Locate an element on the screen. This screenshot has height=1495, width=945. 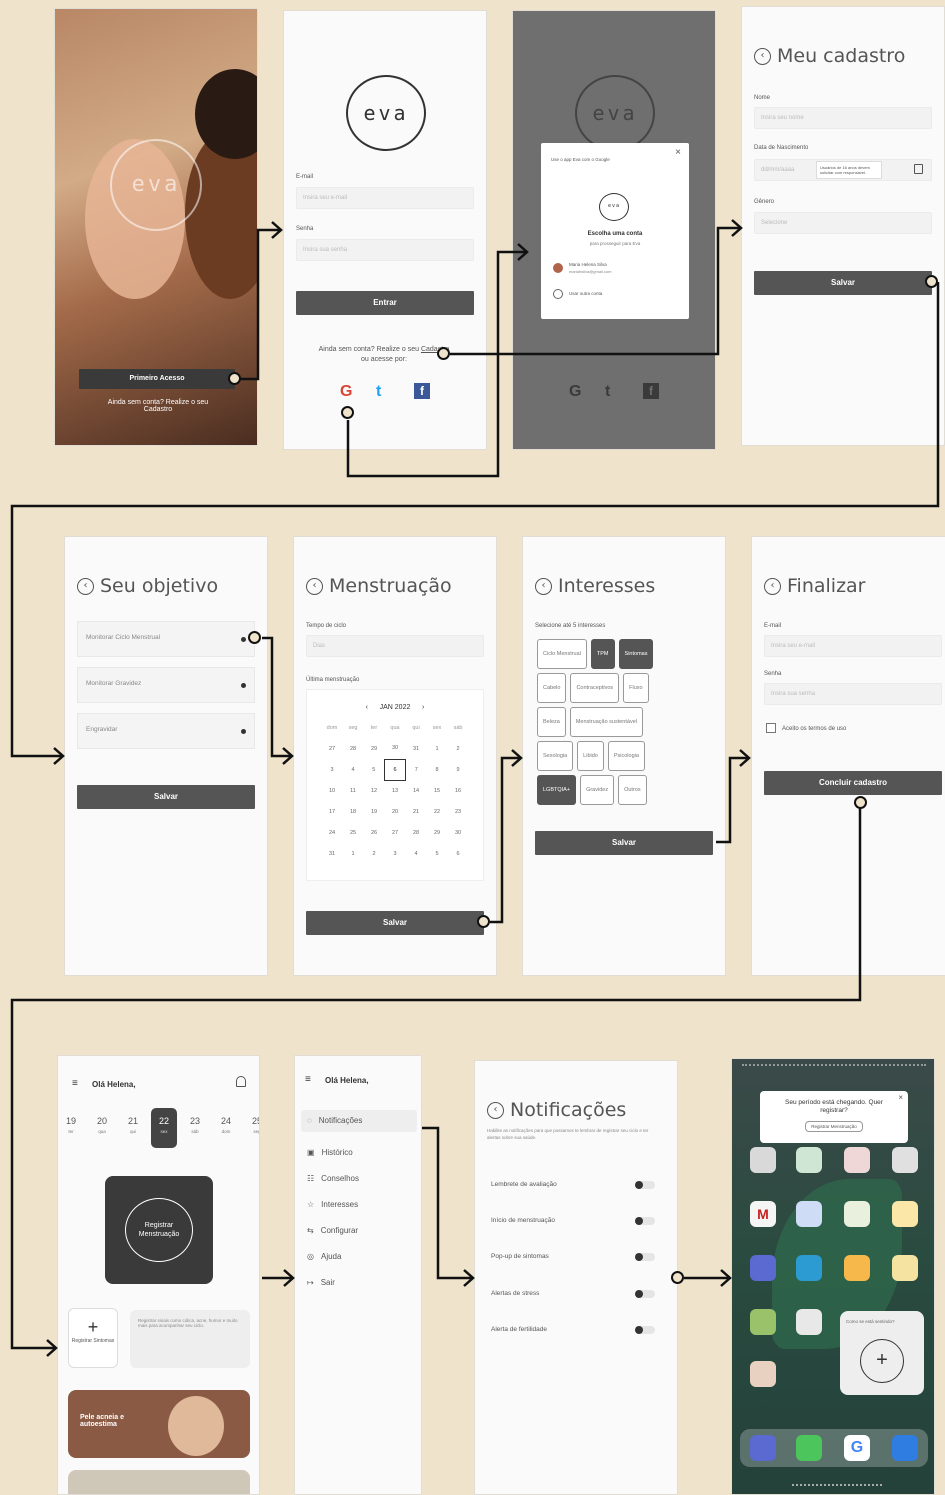
account-name: Maria Helena Silva is located at coordinates (588, 264).